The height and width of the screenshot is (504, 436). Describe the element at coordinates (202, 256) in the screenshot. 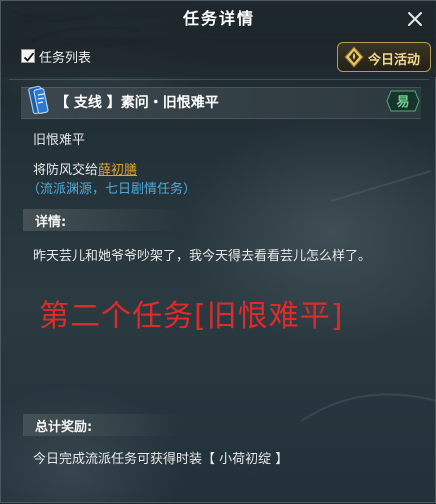

I see `details-text: 昨天芸儿和她爷爷吵架了，我今天得去看看芸儿怎么样了。` at that location.